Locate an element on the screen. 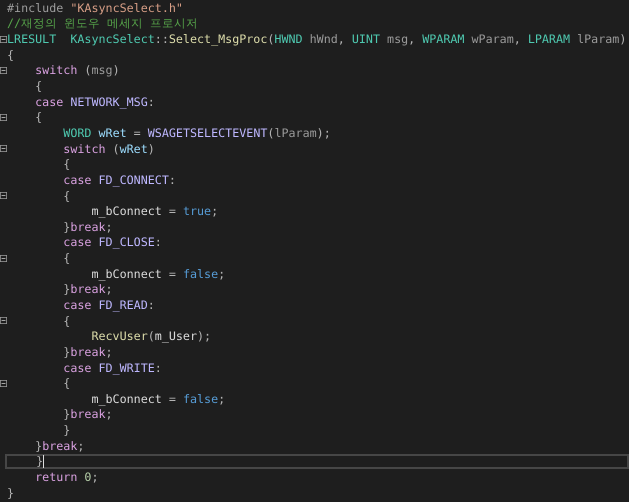  parameter-name: lParam is located at coordinates (598, 39).